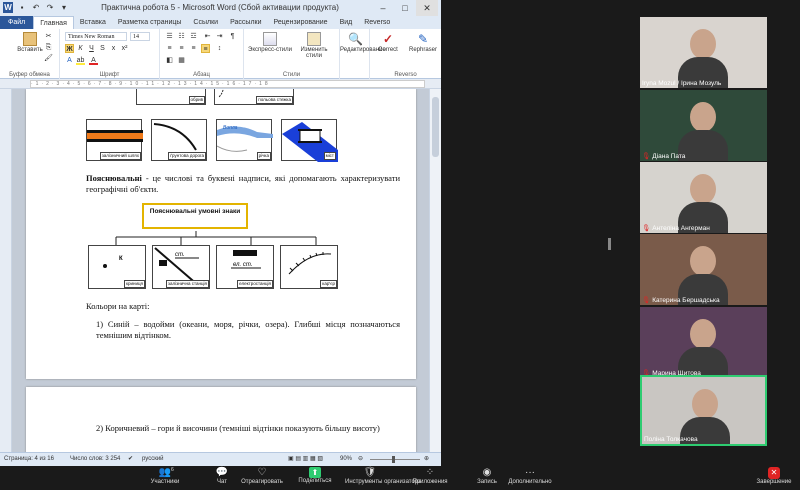 This screenshot has height=490, width=800. I want to click on map-sign-power-plant: ел. ст. електростанція, so click(245, 267).